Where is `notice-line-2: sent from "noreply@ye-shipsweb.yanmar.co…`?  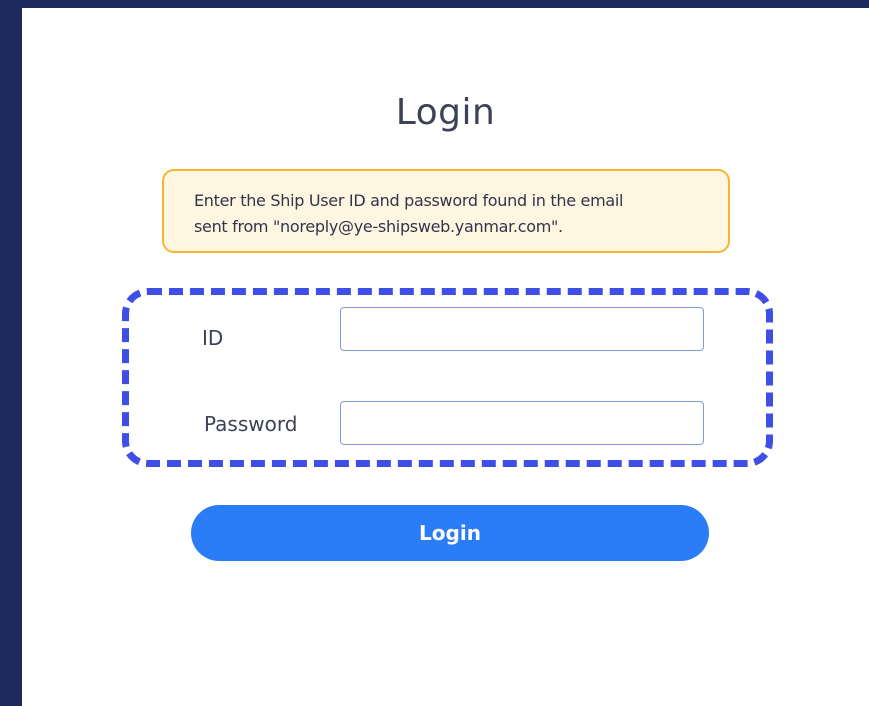
notice-line-2: sent from "noreply@ye-shipsweb.yanmar.co… is located at coordinates (378, 226).